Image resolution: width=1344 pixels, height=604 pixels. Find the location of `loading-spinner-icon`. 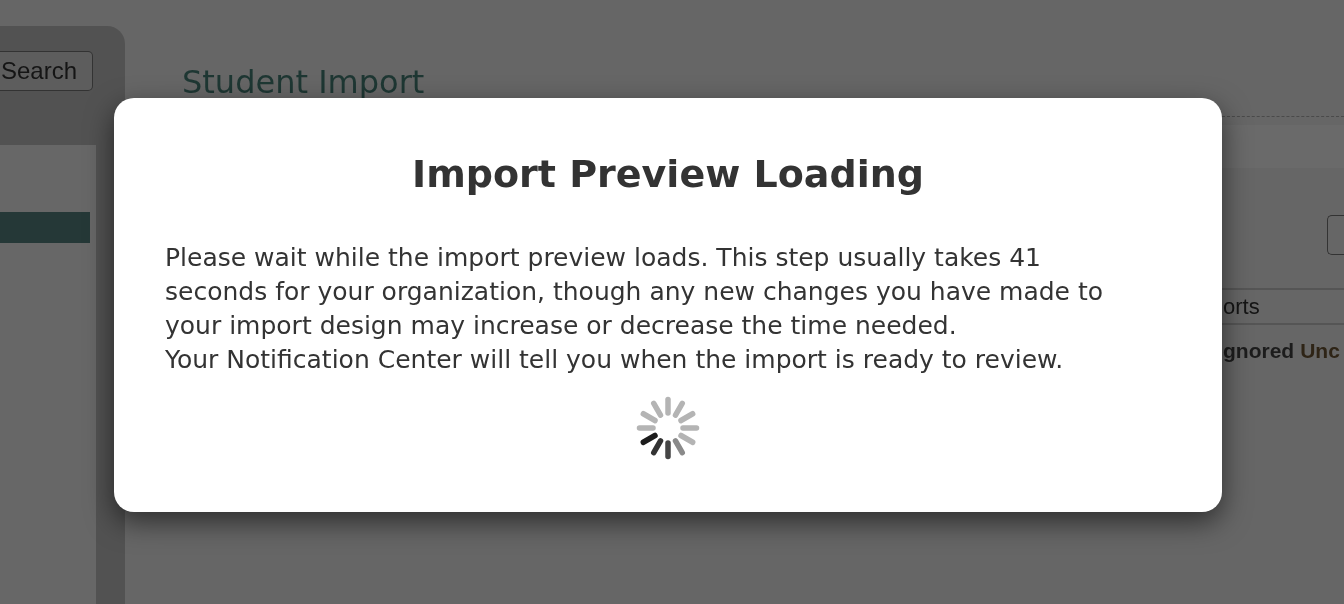

loading-spinner-icon is located at coordinates (668, 428).